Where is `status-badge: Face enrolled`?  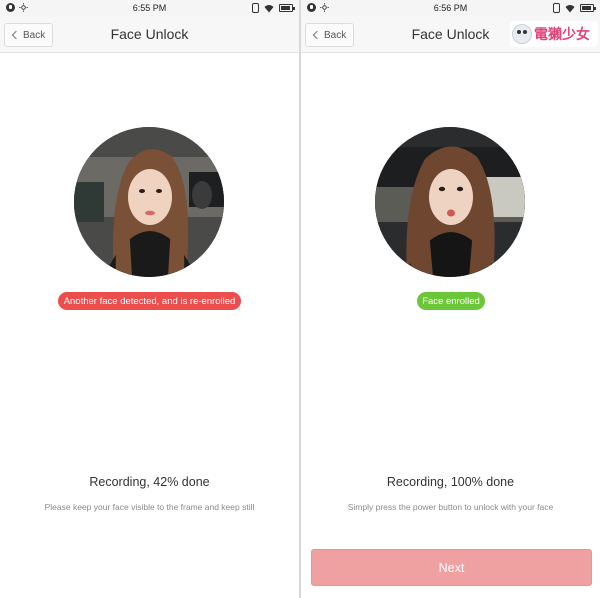
status-badge: Face enrolled is located at coordinates (451, 301).